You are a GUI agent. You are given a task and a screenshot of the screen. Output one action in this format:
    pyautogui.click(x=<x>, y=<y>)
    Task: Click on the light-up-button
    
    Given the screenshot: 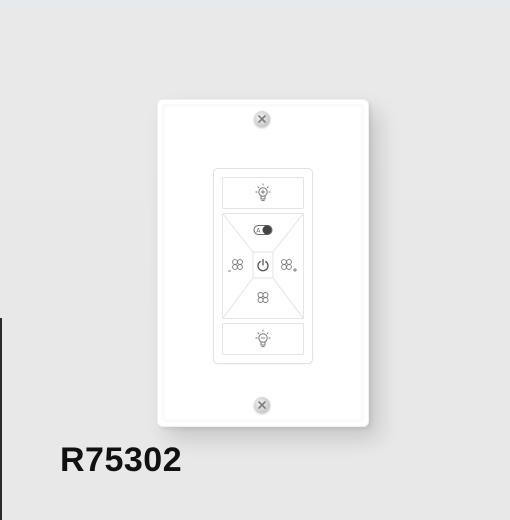 What is the action you would take?
    pyautogui.click(x=263, y=193)
    